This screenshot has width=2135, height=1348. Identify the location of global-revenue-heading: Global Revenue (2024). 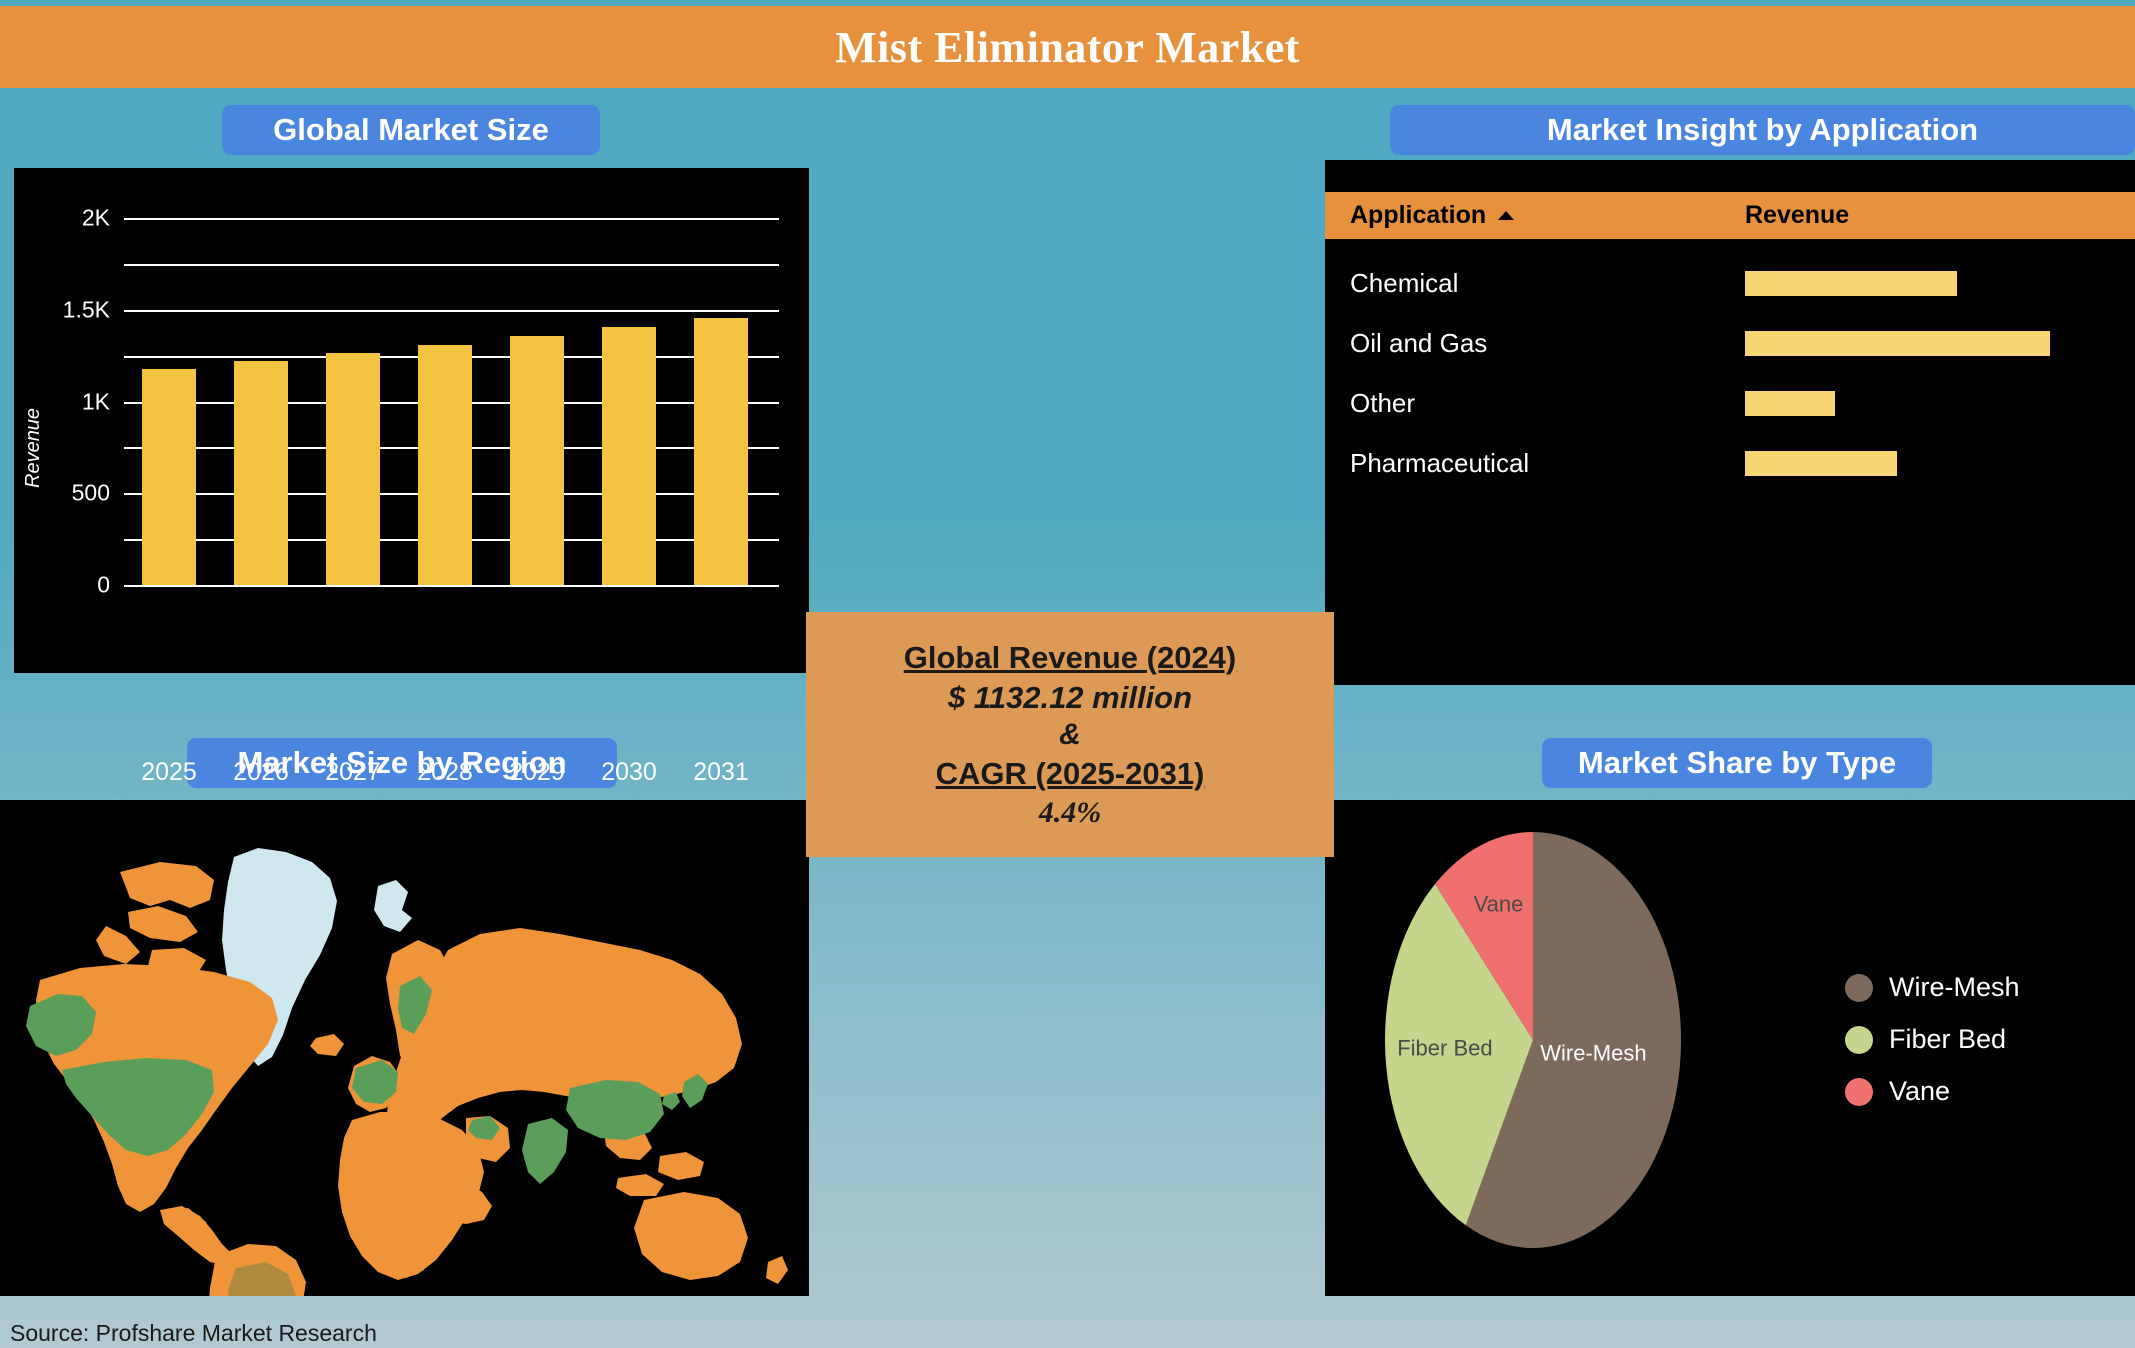
(1070, 657).